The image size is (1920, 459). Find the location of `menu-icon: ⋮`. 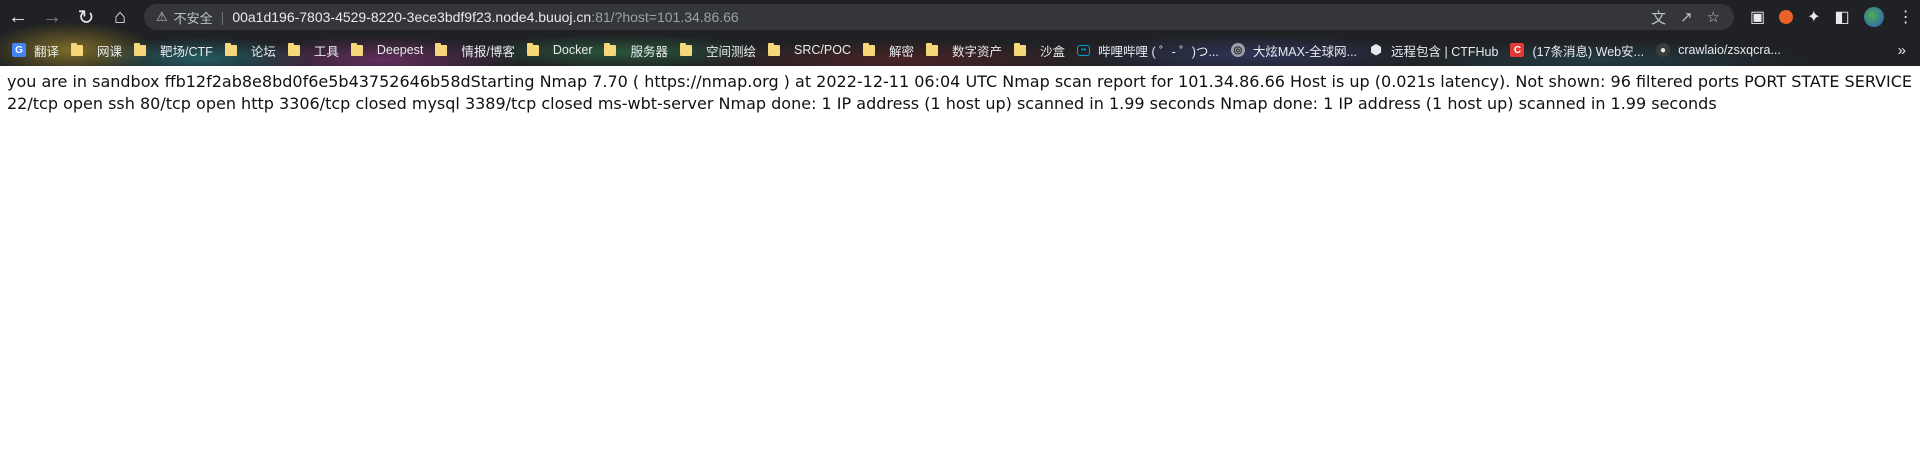

menu-icon: ⋮ is located at coordinates (1906, 17).